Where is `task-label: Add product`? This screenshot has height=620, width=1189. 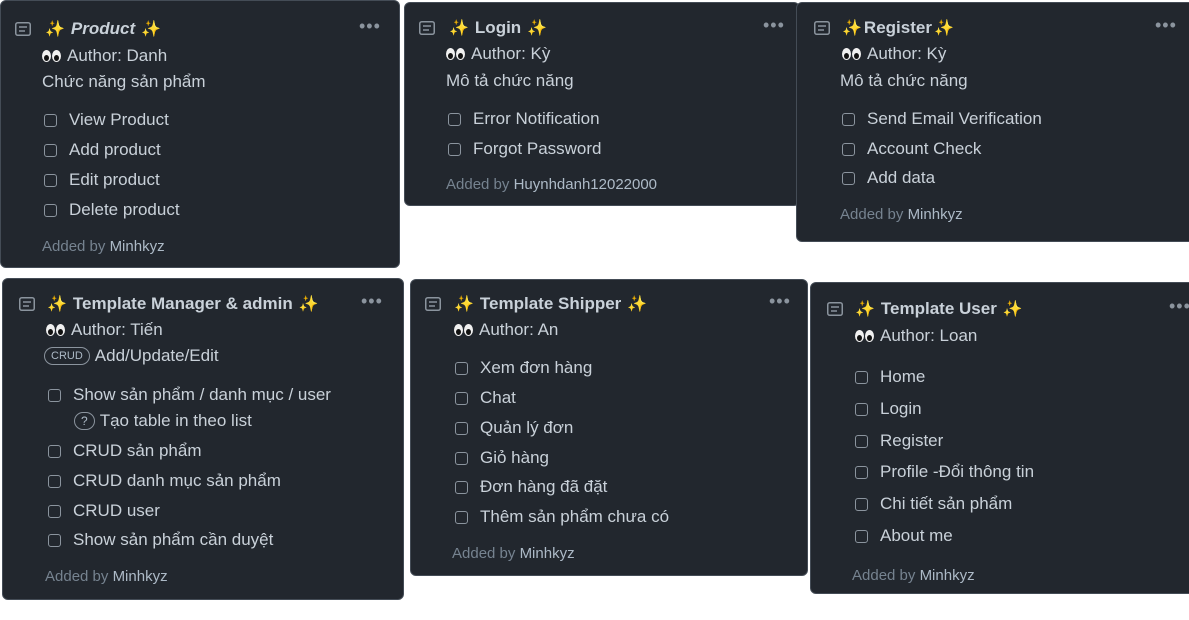
task-label: Add product is located at coordinates (115, 149).